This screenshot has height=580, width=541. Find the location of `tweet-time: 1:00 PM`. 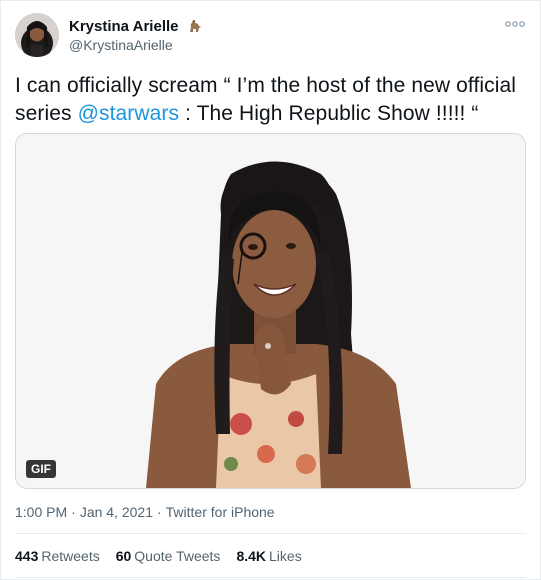

tweet-time: 1:00 PM is located at coordinates (41, 512).